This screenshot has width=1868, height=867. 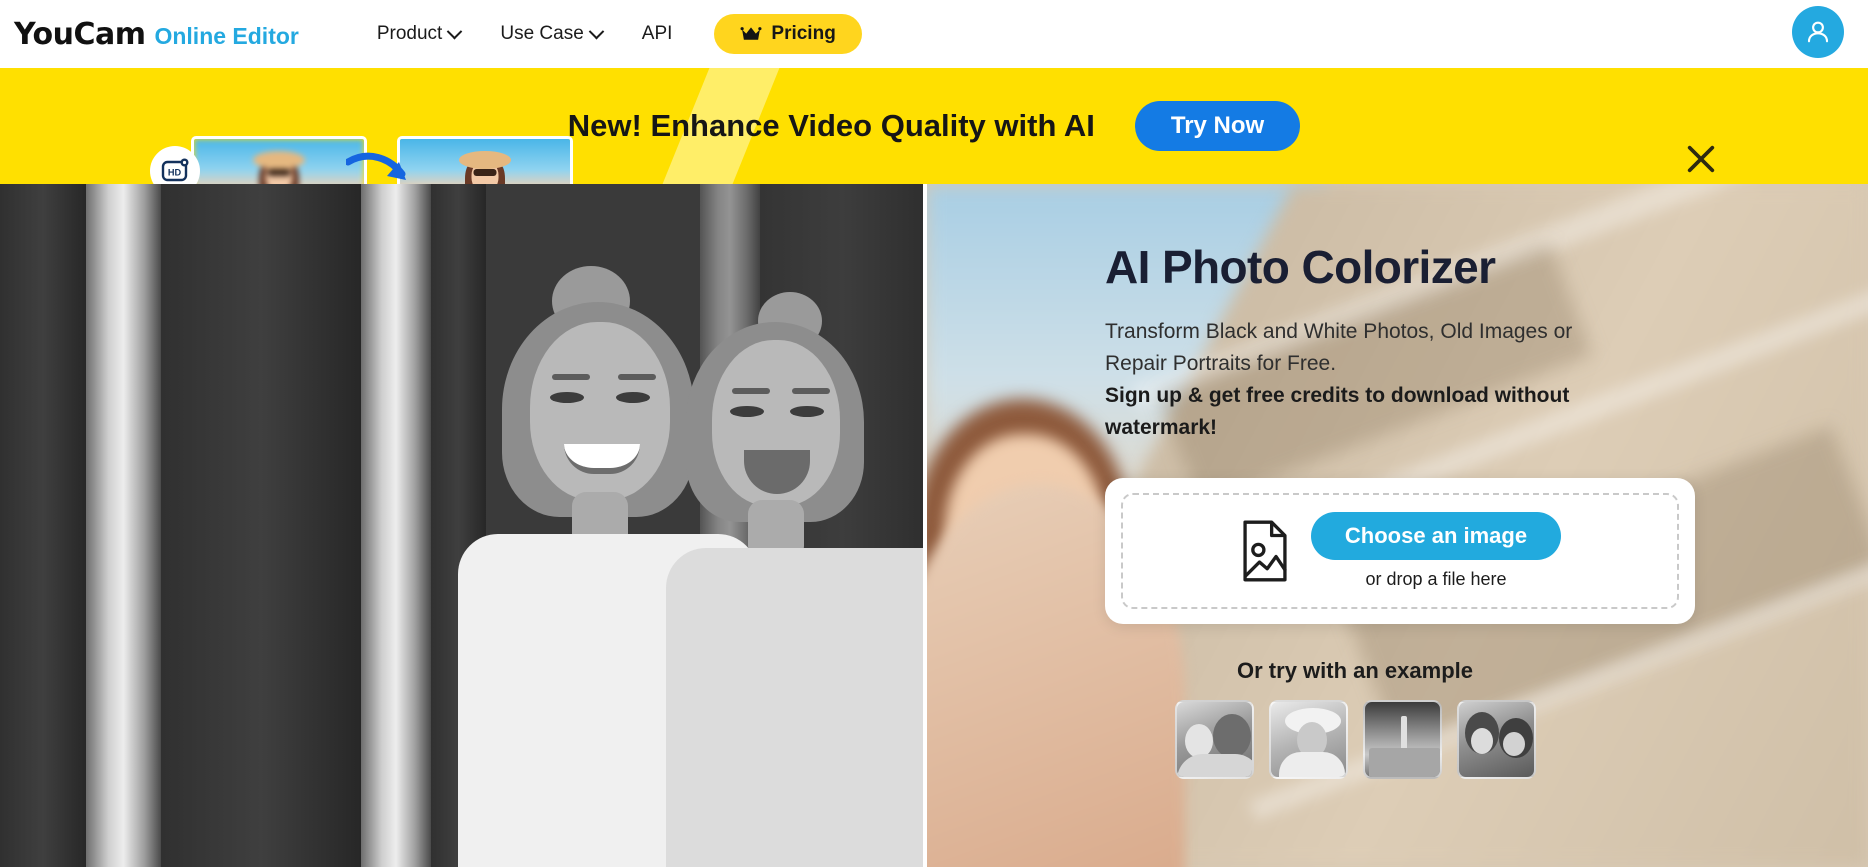 I want to click on avatar, so click(x=1818, y=32).